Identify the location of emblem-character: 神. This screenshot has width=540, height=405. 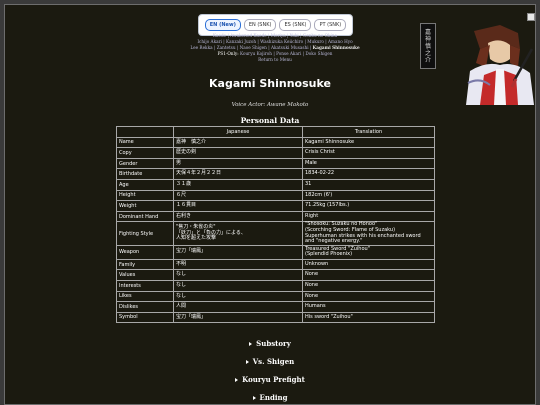
(427, 39).